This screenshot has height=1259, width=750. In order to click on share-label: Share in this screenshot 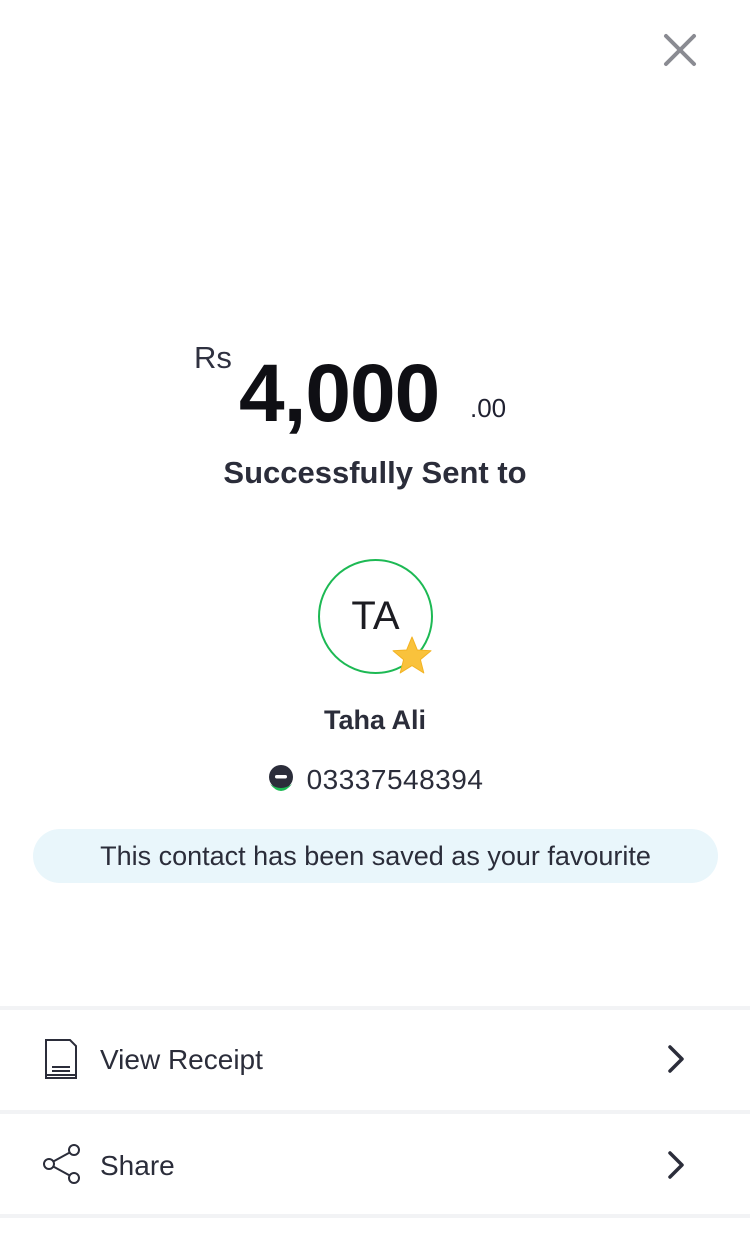, I will do `click(137, 1165)`.